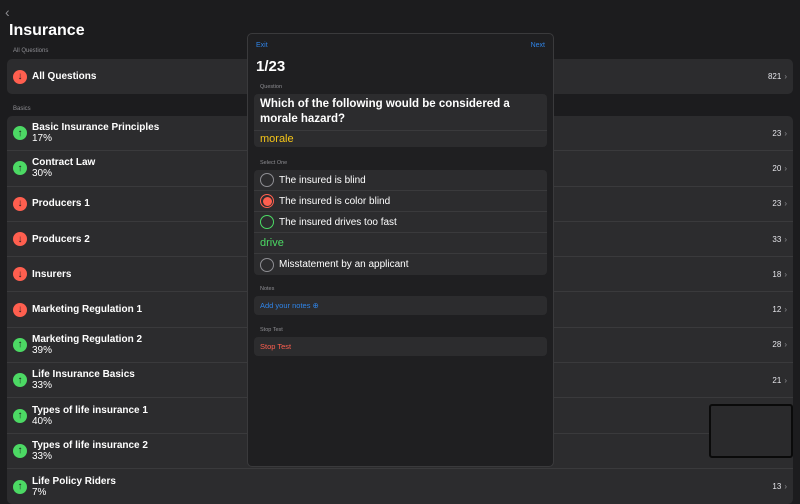 This screenshot has width=800, height=504. I want to click on add-notes-label: Add your notes, so click(285, 305).